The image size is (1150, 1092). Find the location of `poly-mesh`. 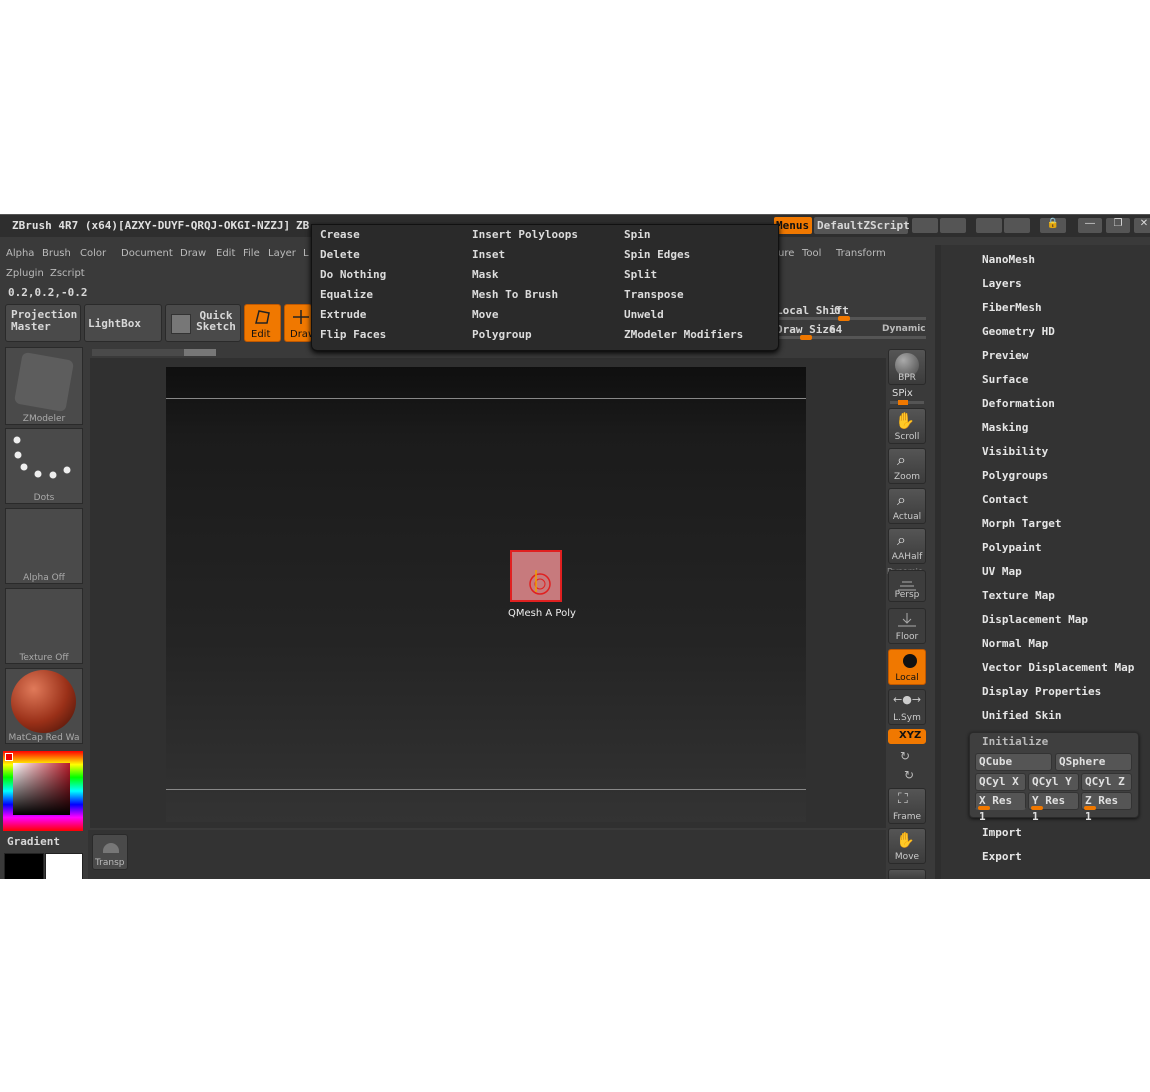

poly-mesh is located at coordinates (536, 576).